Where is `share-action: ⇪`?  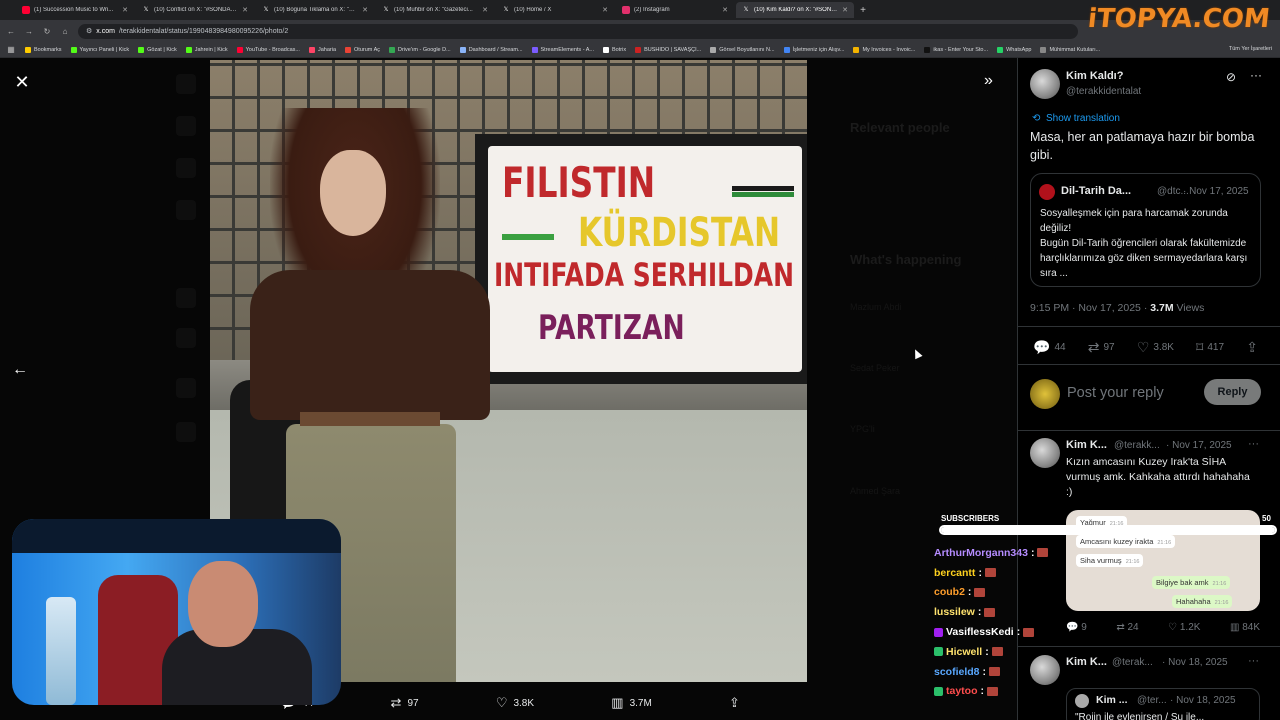 share-action: ⇪ is located at coordinates (734, 703).